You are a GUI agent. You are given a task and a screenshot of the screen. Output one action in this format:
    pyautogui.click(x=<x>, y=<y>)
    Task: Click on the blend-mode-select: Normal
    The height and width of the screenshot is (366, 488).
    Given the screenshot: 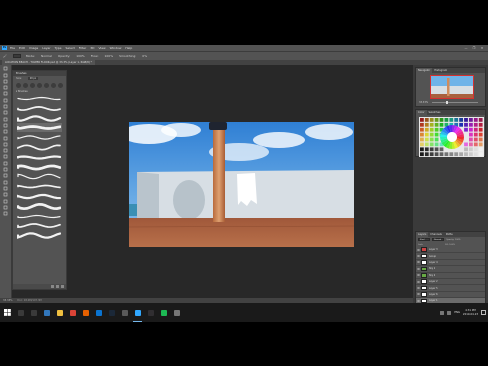 What is the action you would take?
    pyautogui.click(x=438, y=239)
    